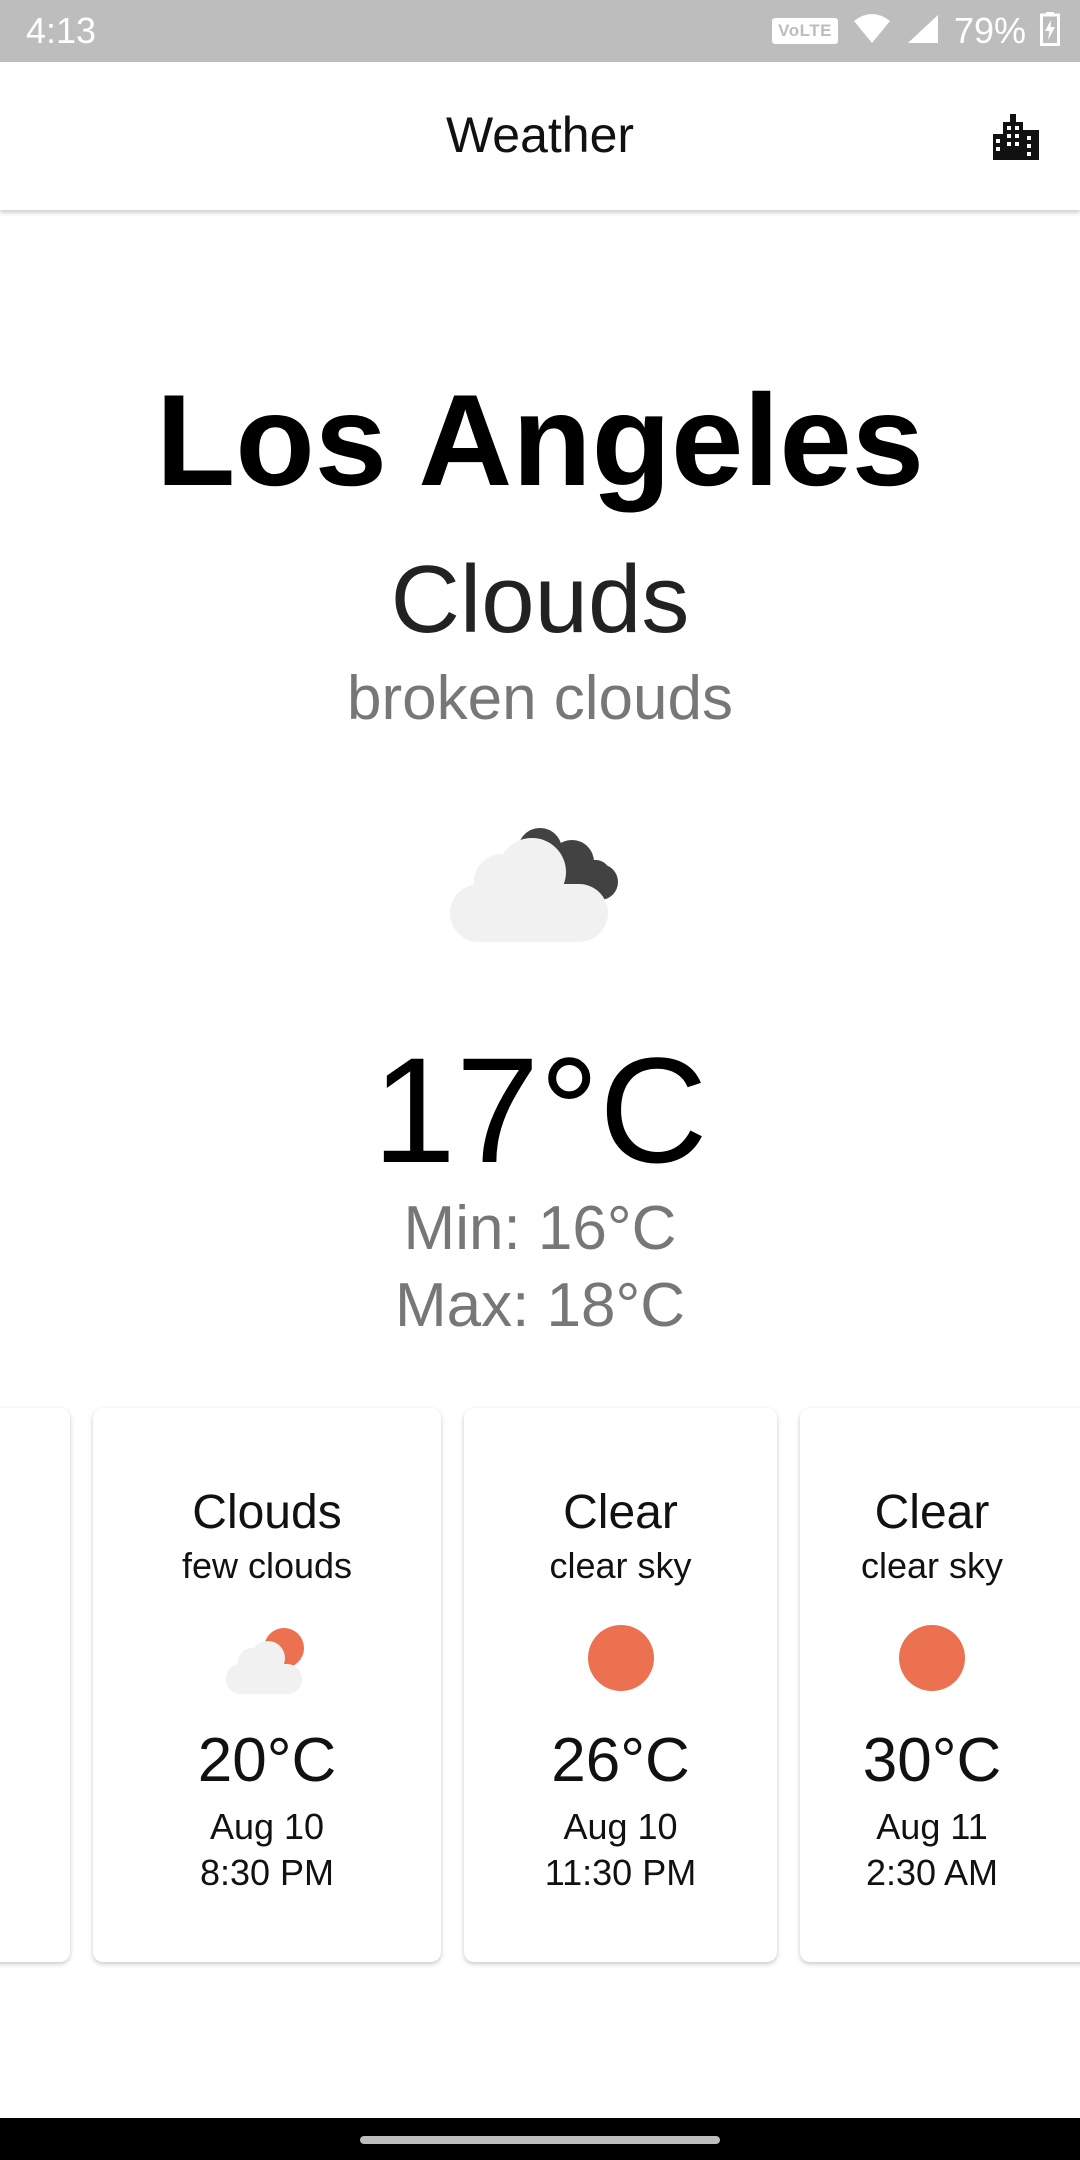 Image resolution: width=1080 pixels, height=2160 pixels. What do you see at coordinates (872, 31) in the screenshot?
I see `wifi-icon` at bounding box center [872, 31].